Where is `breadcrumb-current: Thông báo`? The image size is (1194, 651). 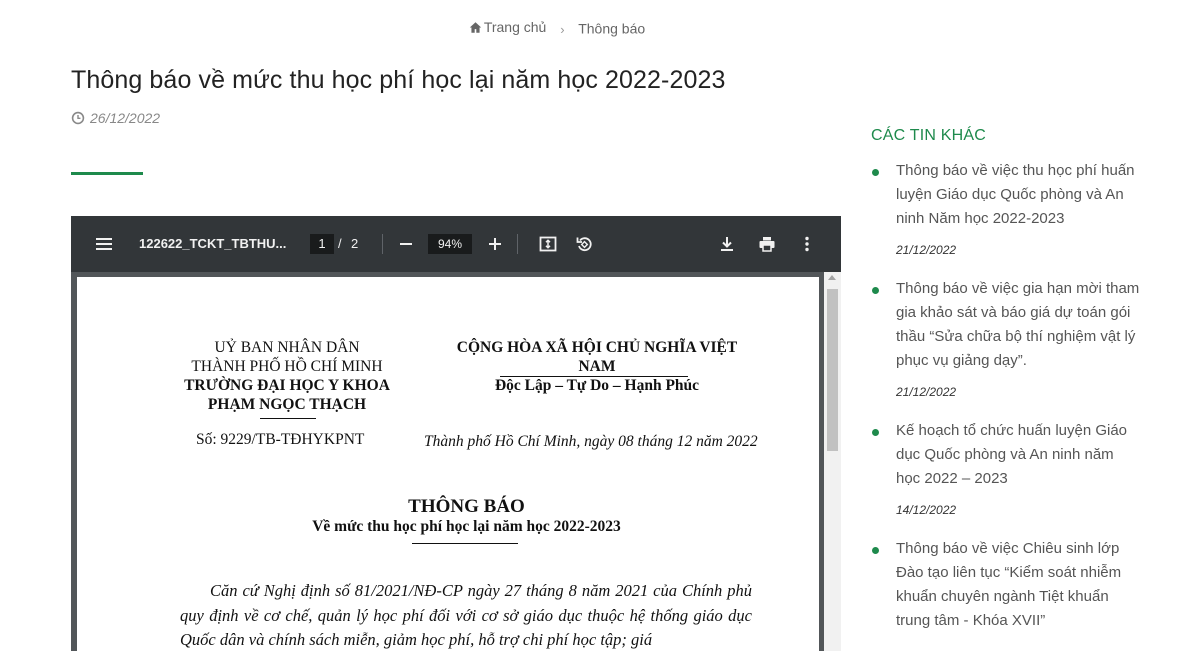 breadcrumb-current: Thông báo is located at coordinates (611, 29).